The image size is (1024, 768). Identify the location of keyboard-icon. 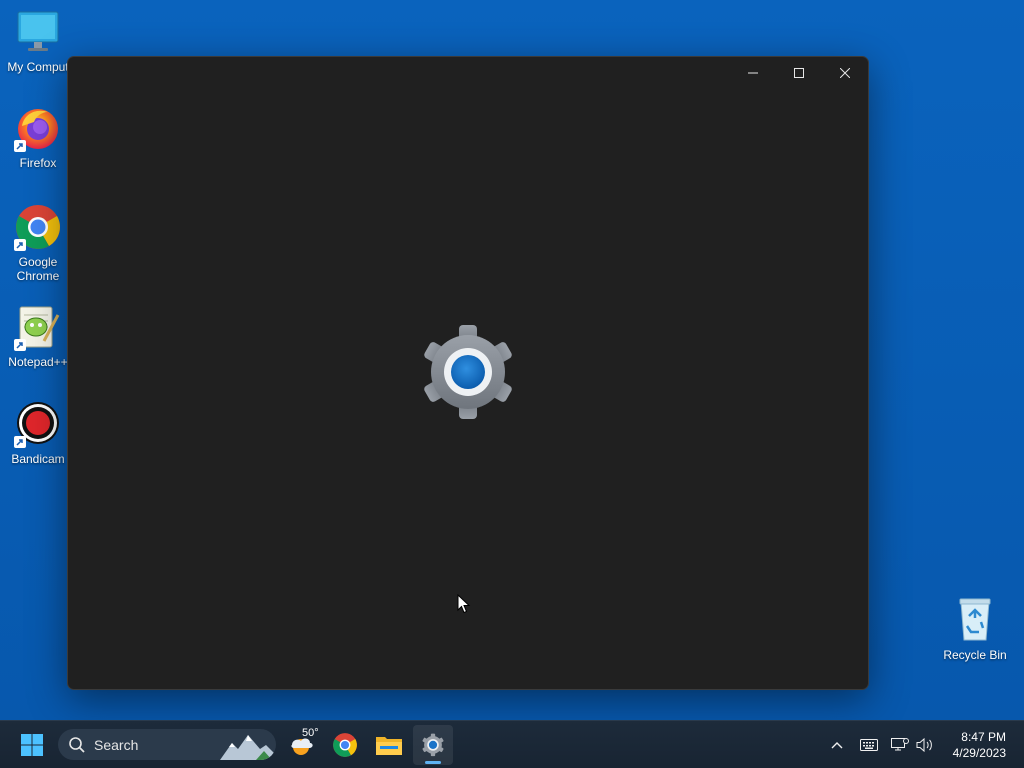
(869, 745).